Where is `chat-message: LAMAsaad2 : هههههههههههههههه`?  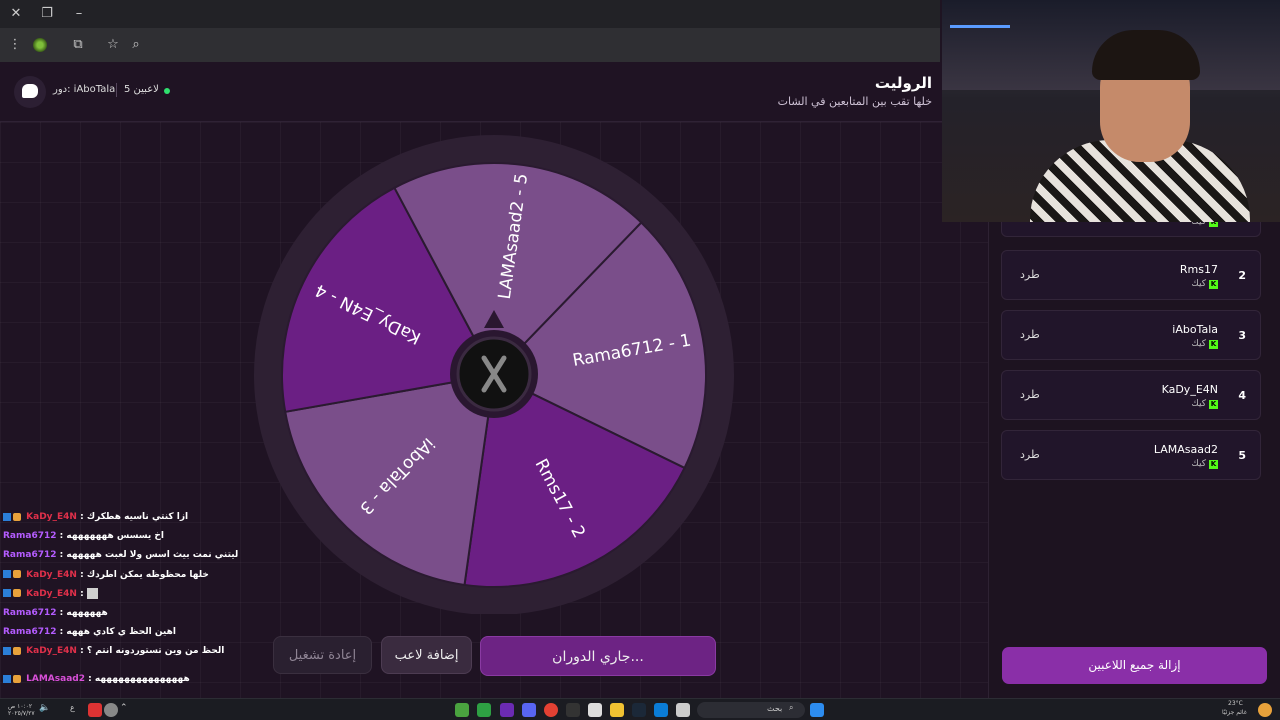 chat-message: LAMAsaad2 : هههههههههههههههه is located at coordinates (123, 679).